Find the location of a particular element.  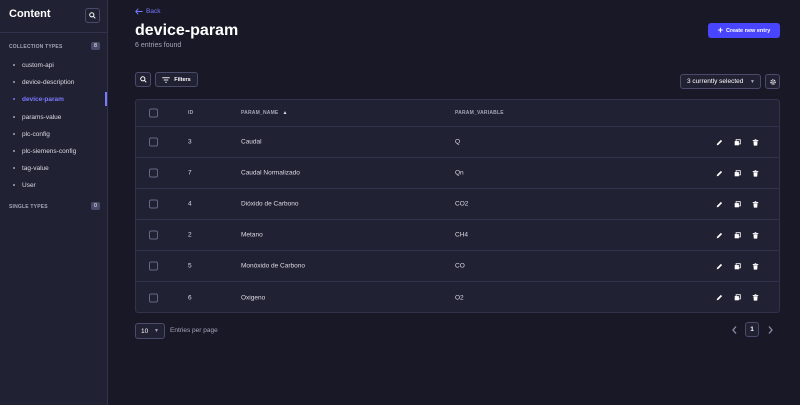

chevron-left-icon is located at coordinates (733, 330).